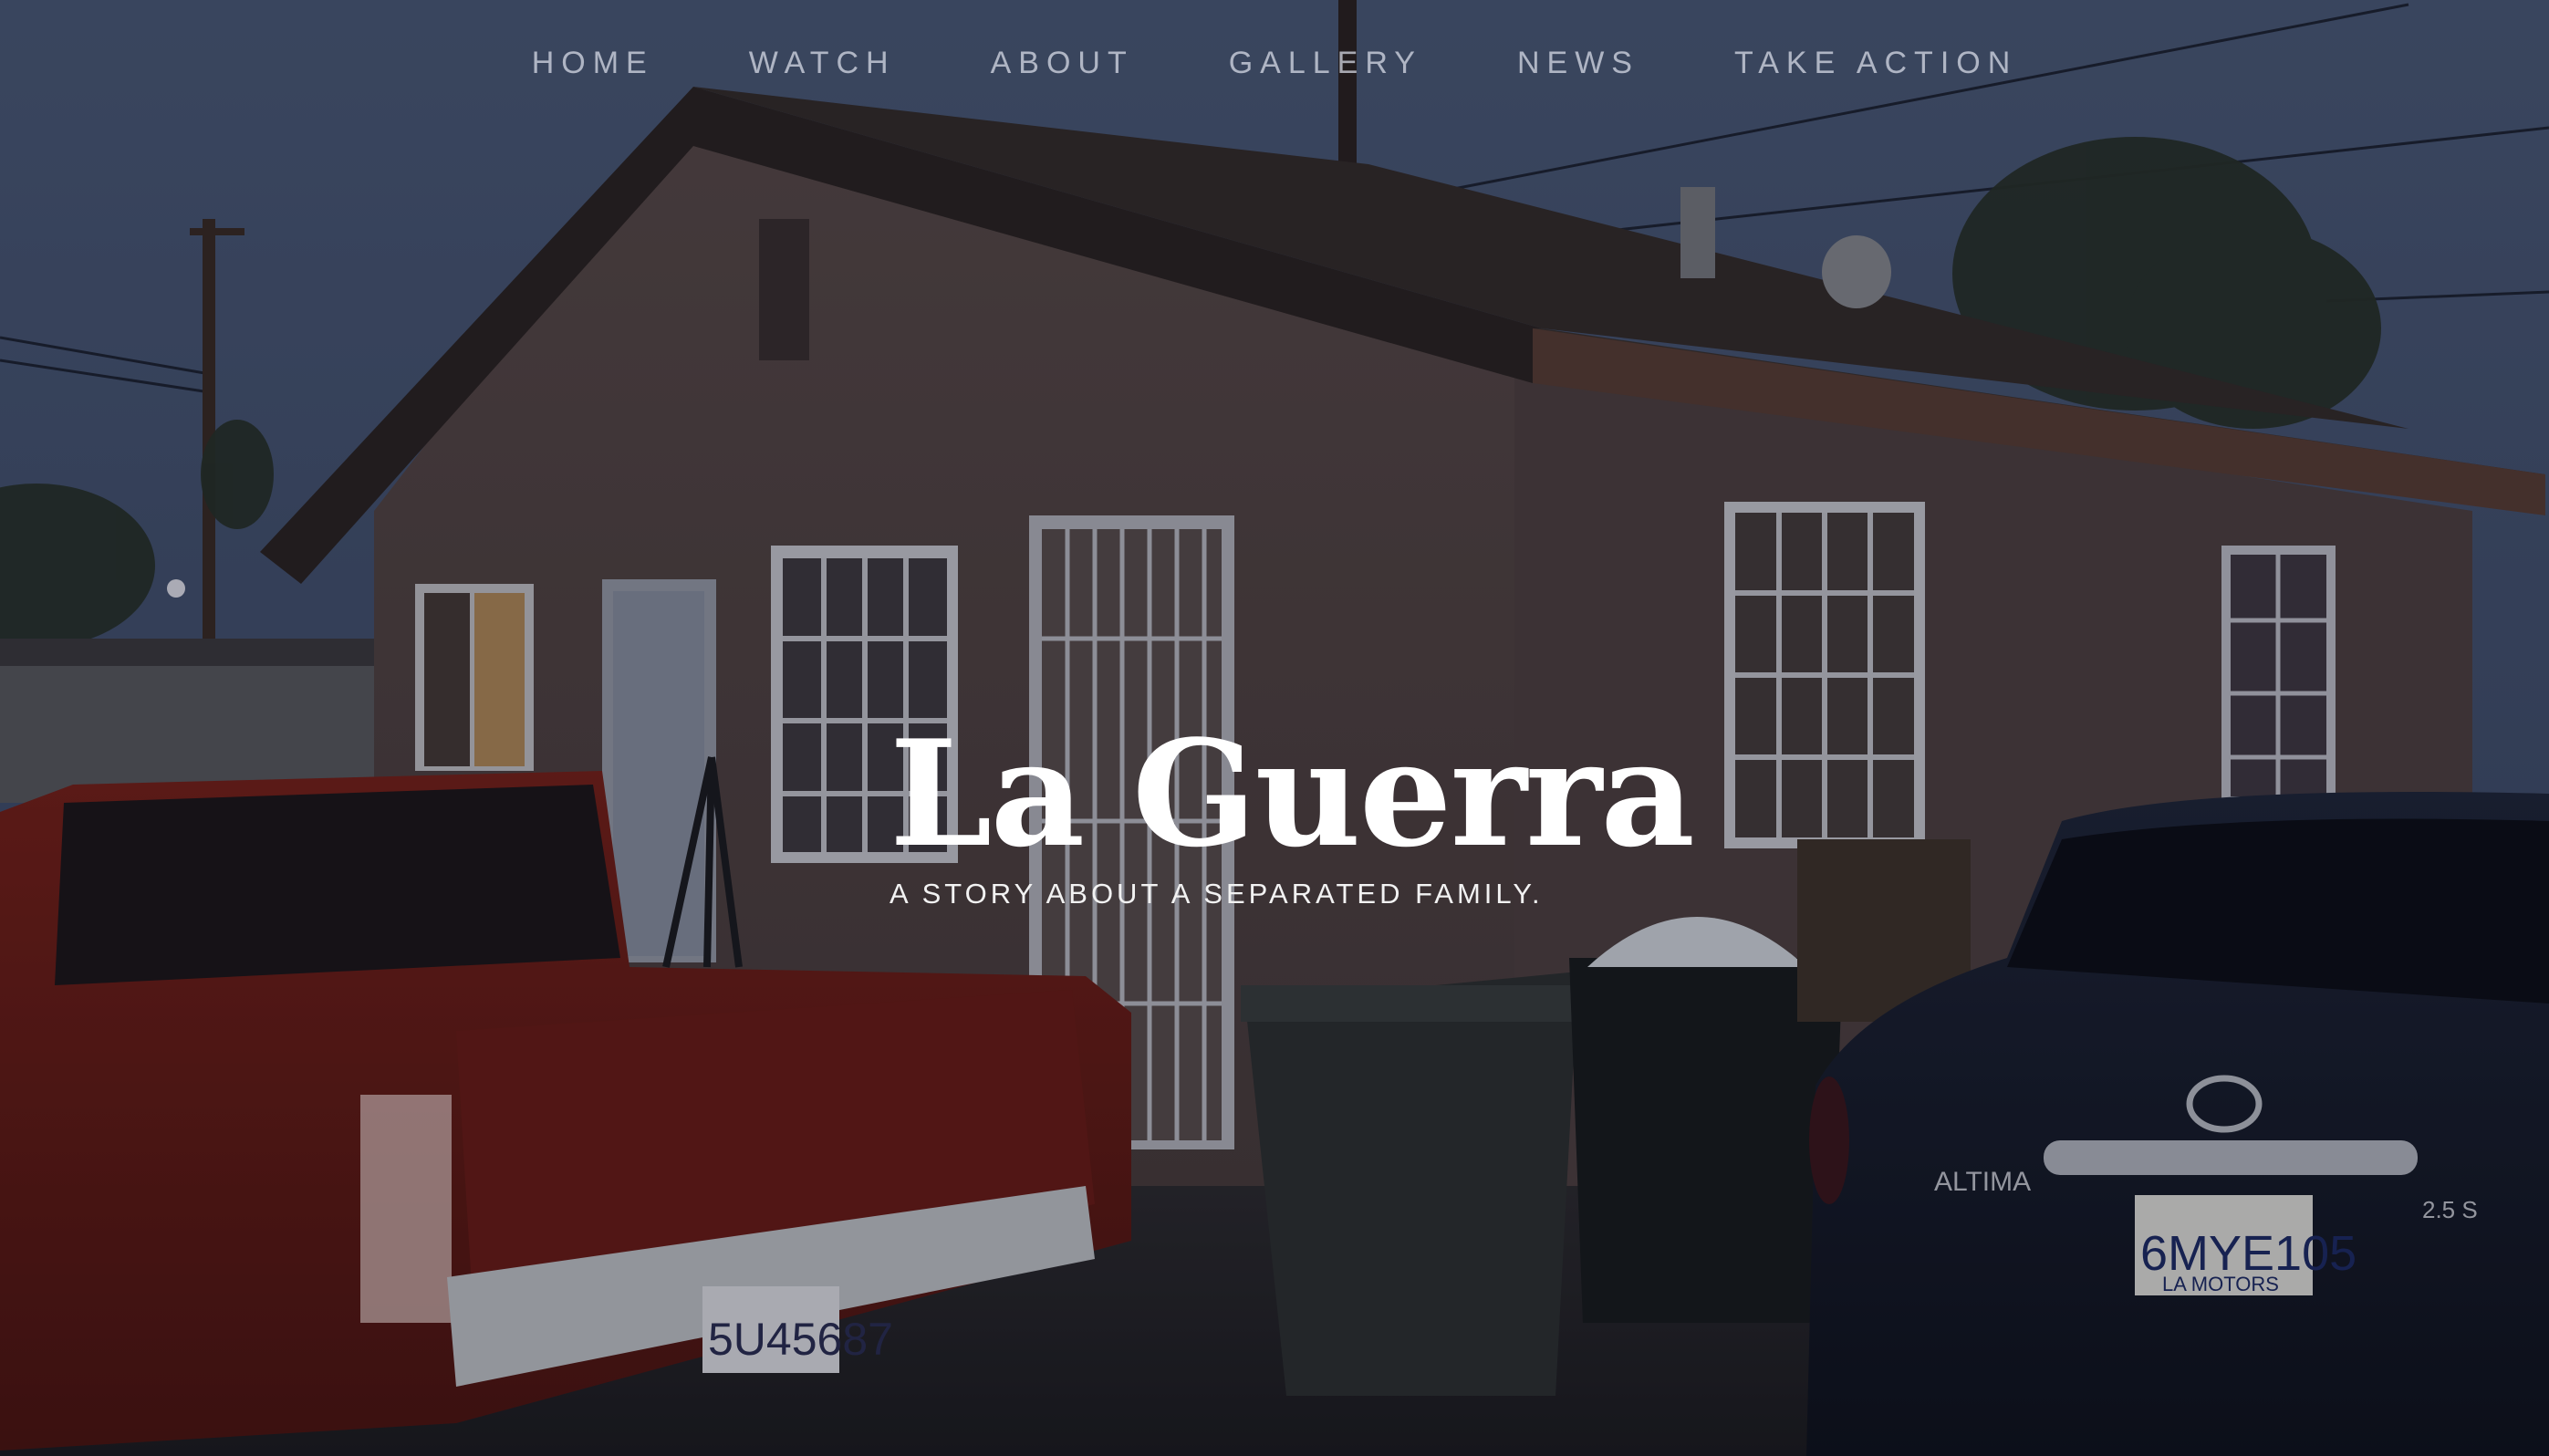  I want to click on nav-news: NEWS, so click(1578, 64).